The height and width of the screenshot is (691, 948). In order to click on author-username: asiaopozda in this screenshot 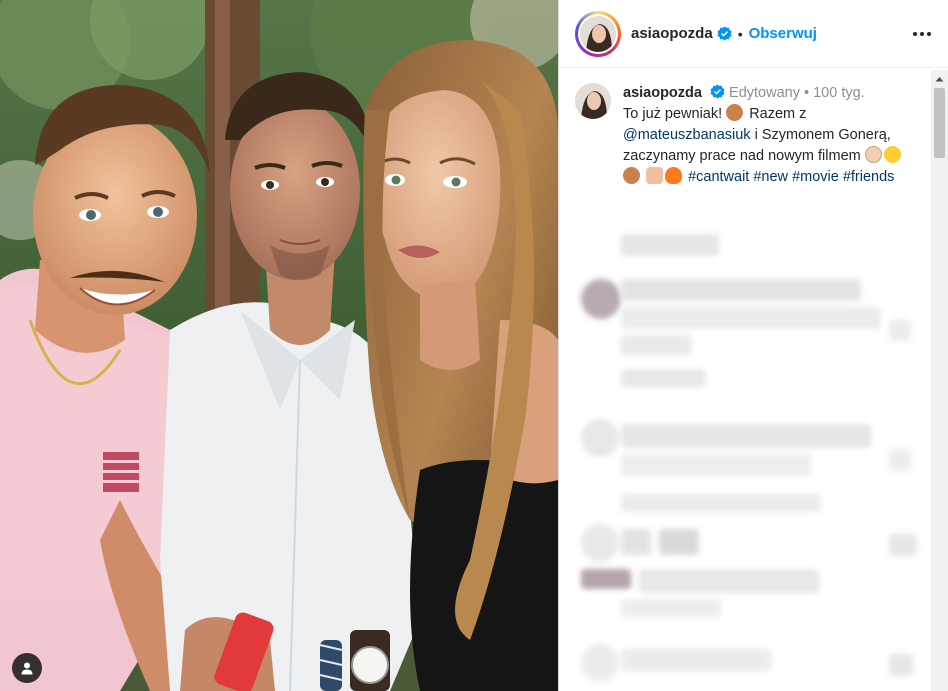, I will do `click(672, 33)`.